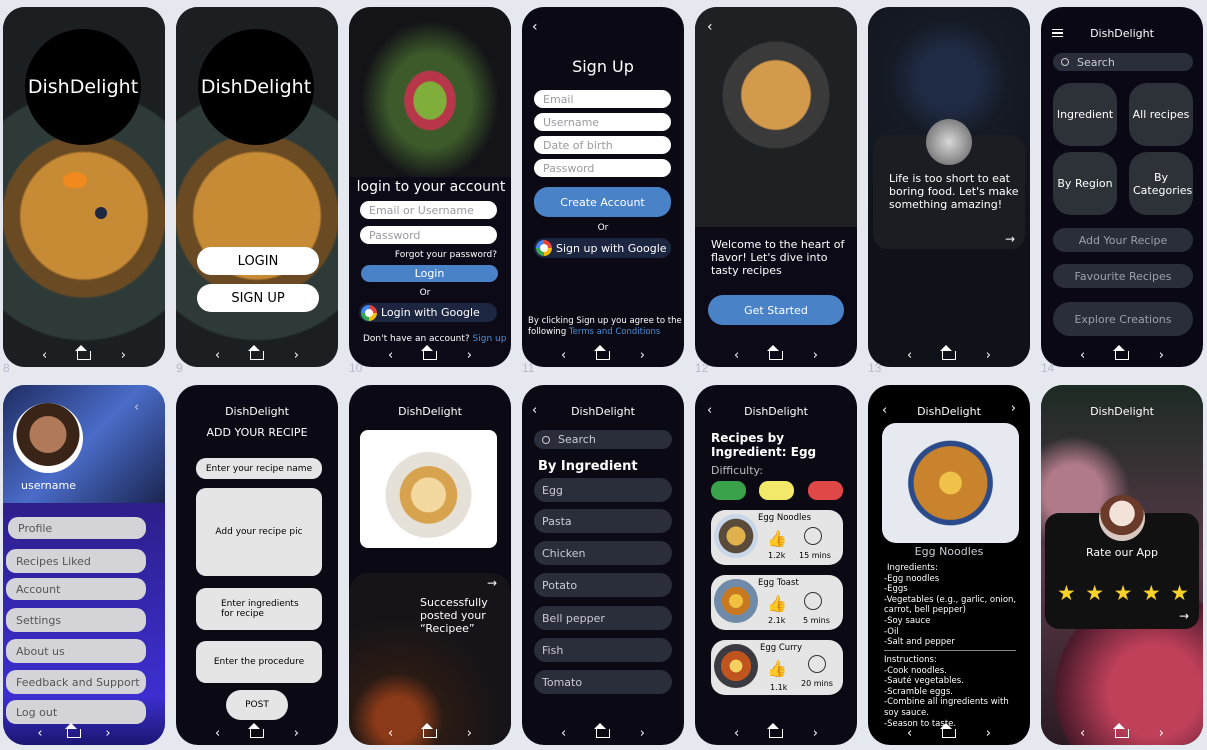  What do you see at coordinates (1085, 183) in the screenshot?
I see `tile-by-region: By Region` at bounding box center [1085, 183].